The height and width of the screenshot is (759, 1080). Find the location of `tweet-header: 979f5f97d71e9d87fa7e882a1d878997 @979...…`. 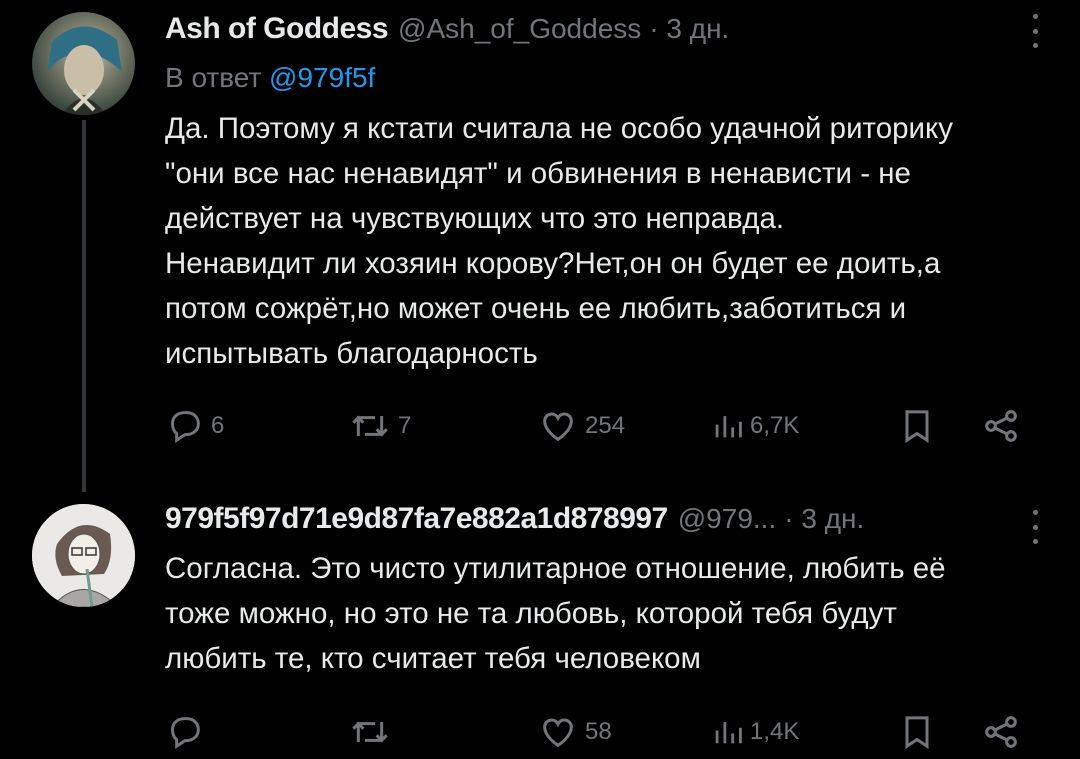

tweet-header: 979f5f97d71e9d87fa7e882a1d878997 @979...… is located at coordinates (514, 520).